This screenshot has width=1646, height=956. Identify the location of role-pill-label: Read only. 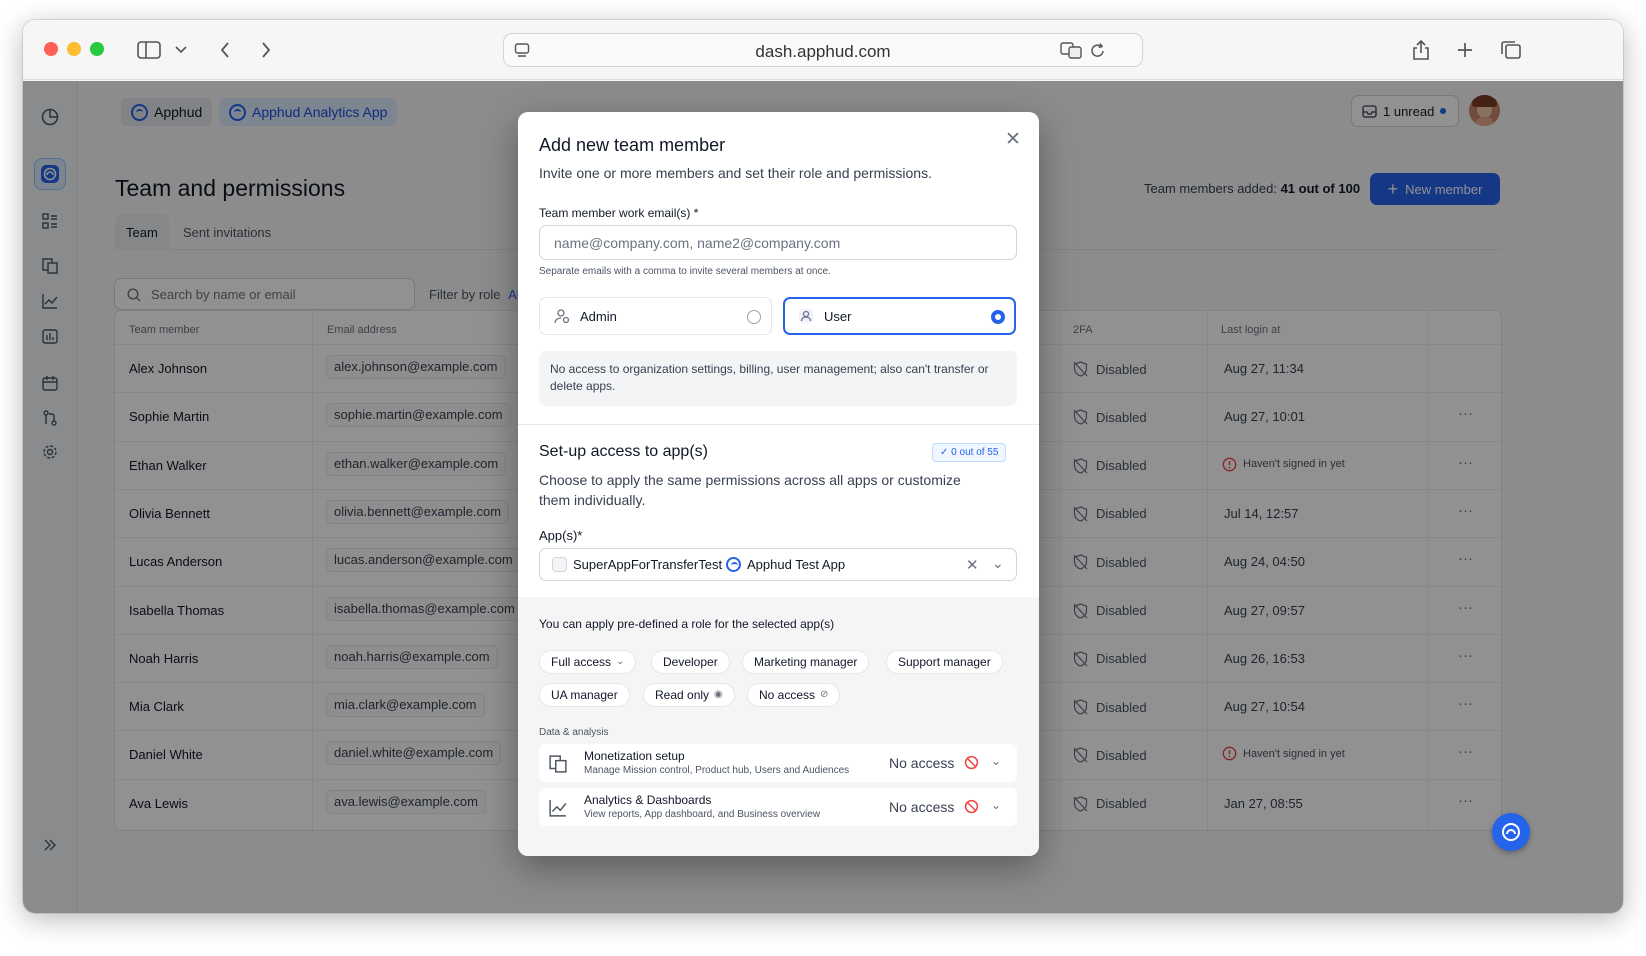
(682, 695).